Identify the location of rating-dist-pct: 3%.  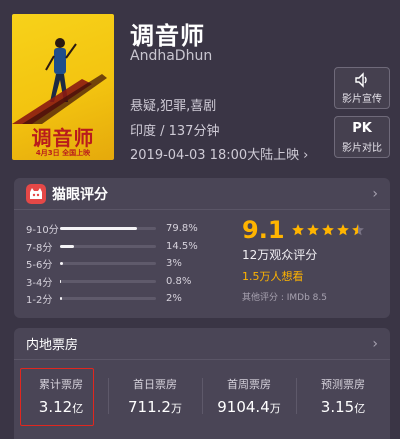
(174, 264).